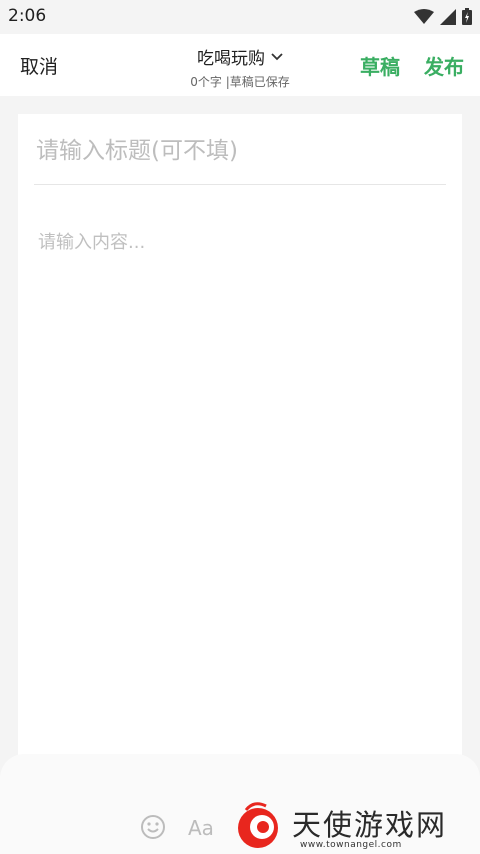  I want to click on cancel-button: 取消, so click(39, 65).